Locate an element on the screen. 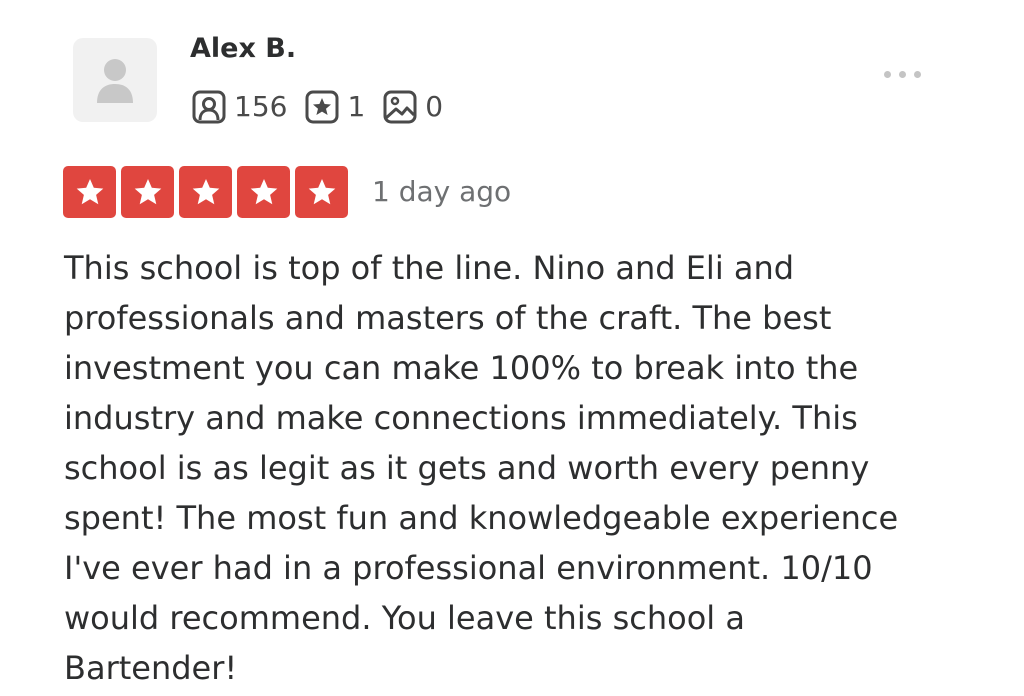  photos-stat: 0 is located at coordinates (413, 107).